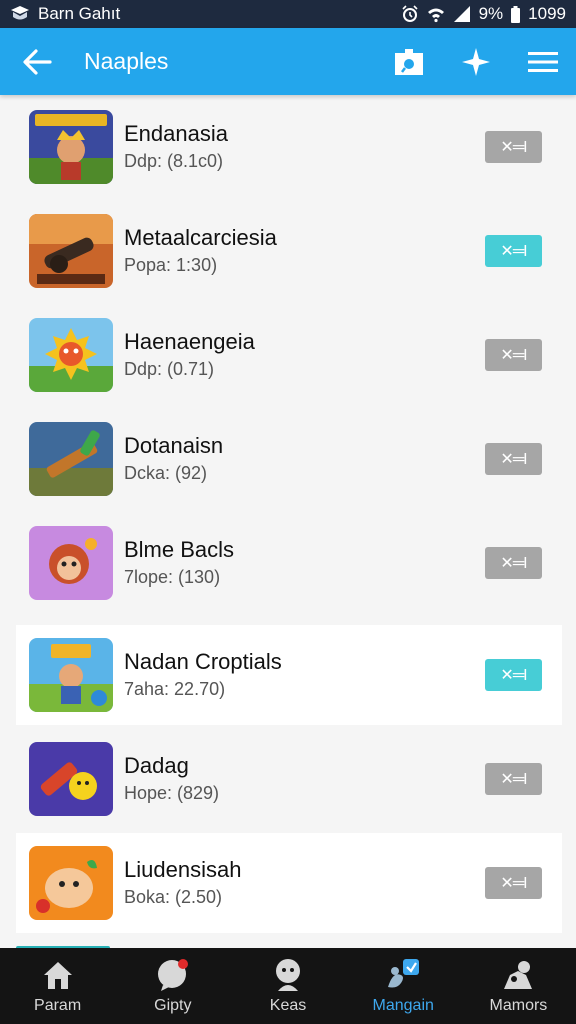 The height and width of the screenshot is (1024, 576). What do you see at coordinates (289, 779) in the screenshot?
I see `list-item: Dadag Hope: (829) ✕═I` at bounding box center [289, 779].